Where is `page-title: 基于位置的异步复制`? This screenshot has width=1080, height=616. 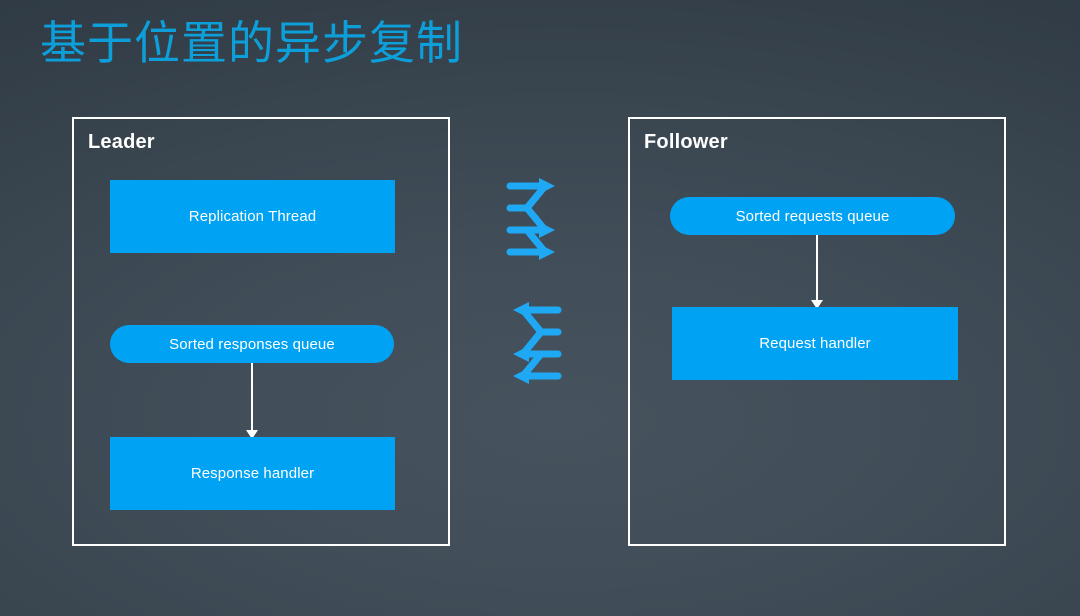
page-title: 基于位置的异步复制 is located at coordinates (251, 43).